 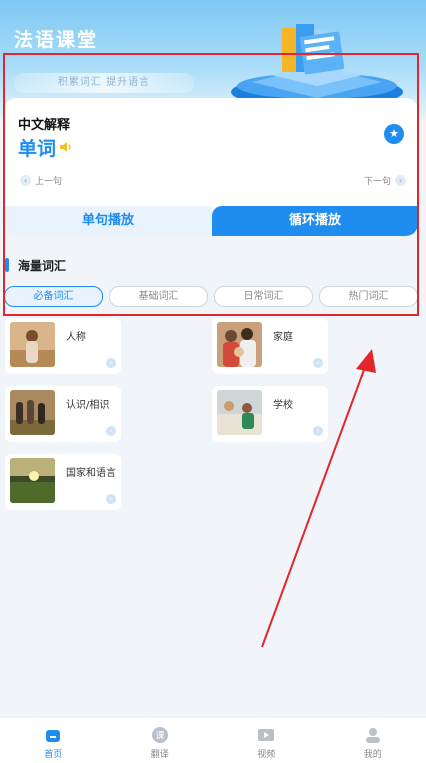 What do you see at coordinates (372, 735) in the screenshot?
I see `profile-icon` at bounding box center [372, 735].